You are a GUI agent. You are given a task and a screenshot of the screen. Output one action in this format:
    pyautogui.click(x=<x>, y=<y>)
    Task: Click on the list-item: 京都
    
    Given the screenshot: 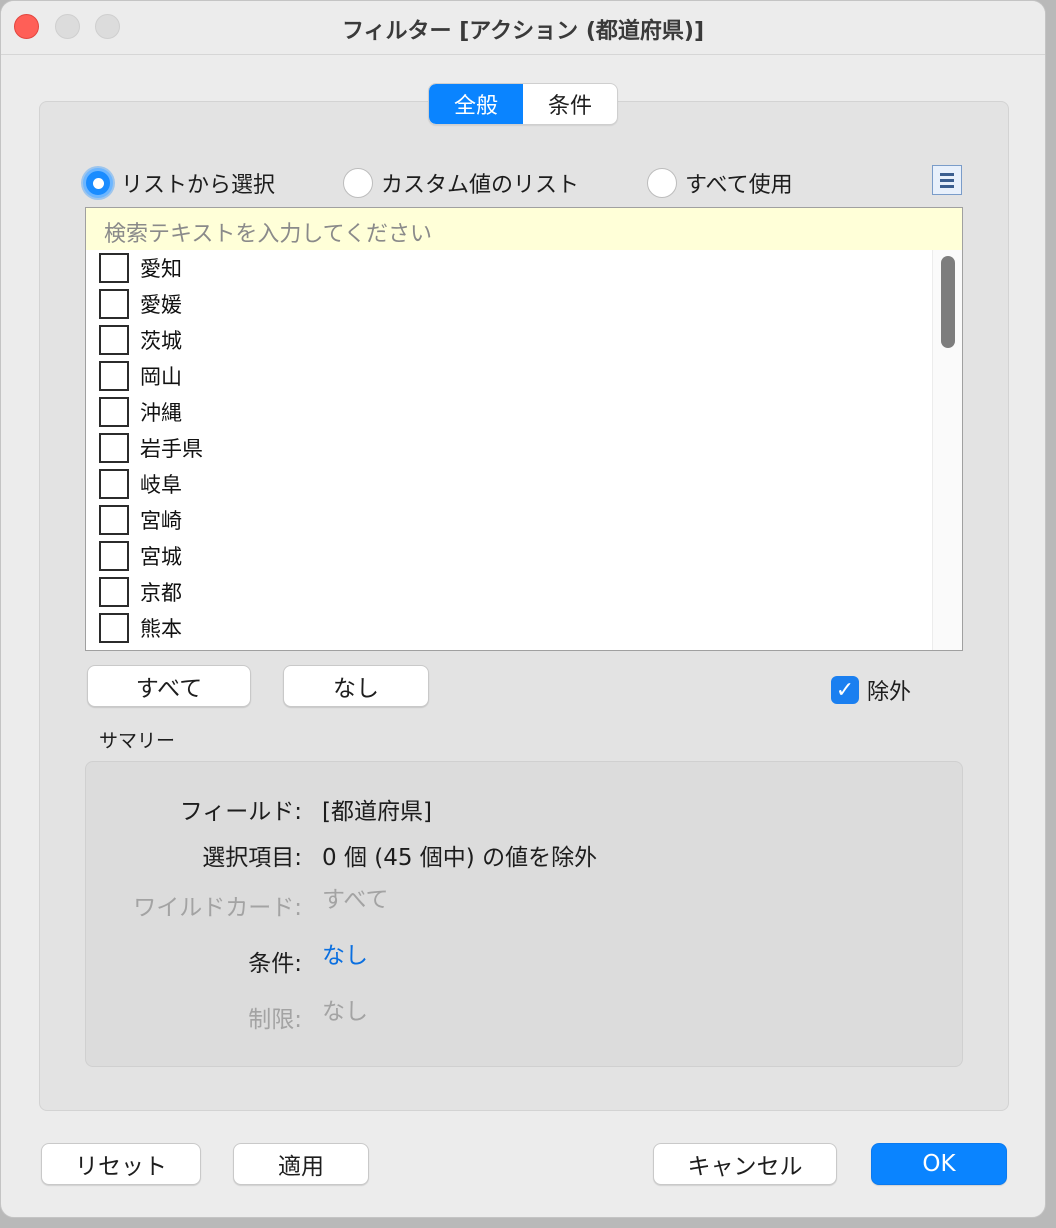 What is the action you would take?
    pyautogui.click(x=524, y=592)
    